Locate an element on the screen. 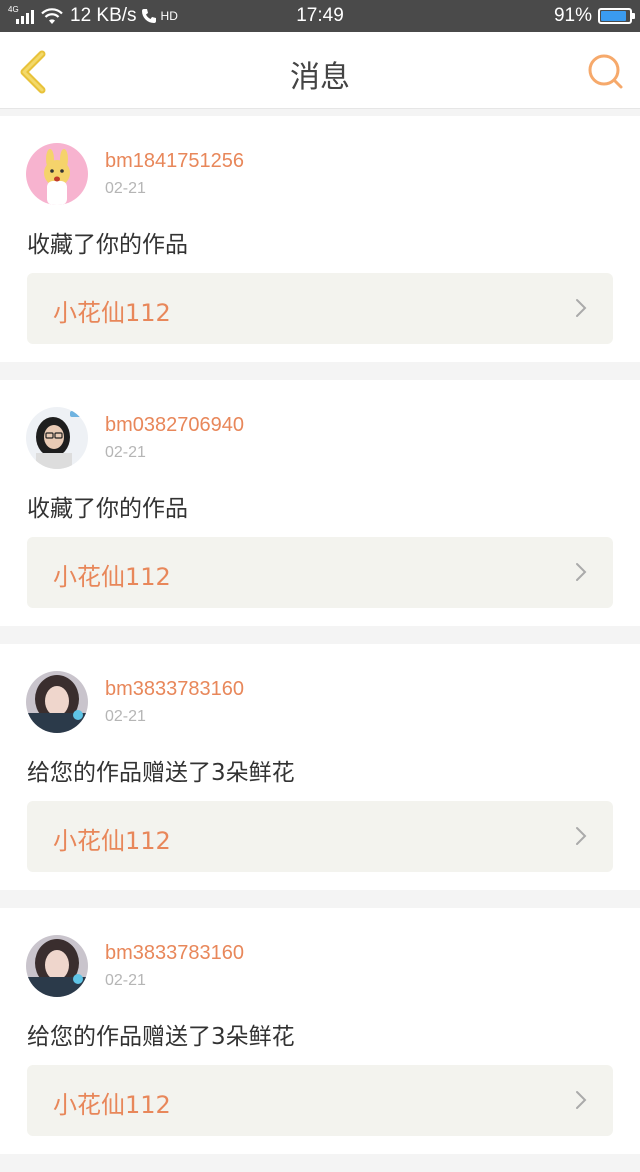 This screenshot has width=640, height=1172. back-button is located at coordinates (34, 72).